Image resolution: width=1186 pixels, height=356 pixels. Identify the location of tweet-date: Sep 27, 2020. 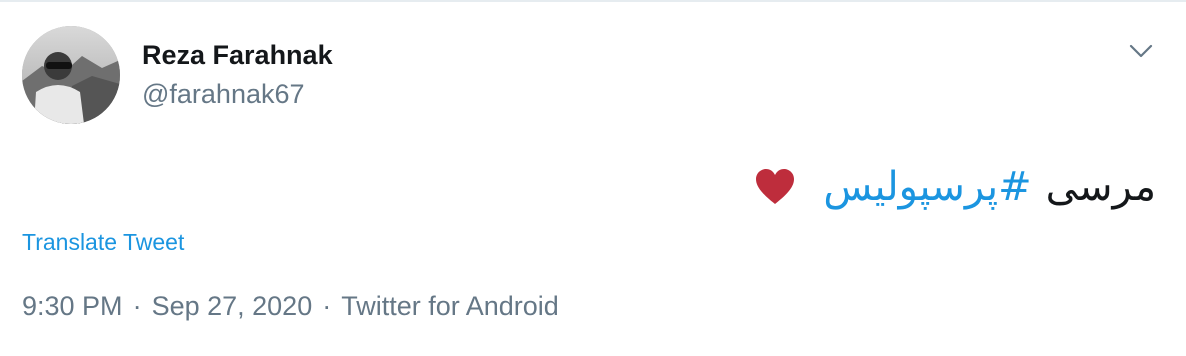
(232, 306).